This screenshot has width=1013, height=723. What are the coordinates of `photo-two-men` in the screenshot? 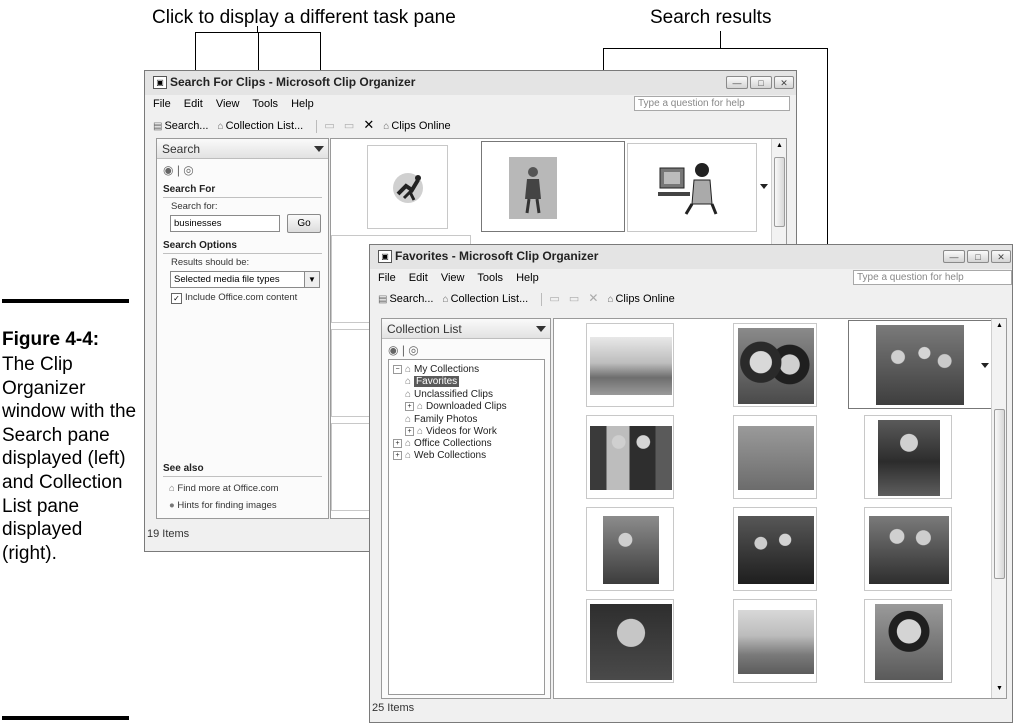 It's located at (631, 458).